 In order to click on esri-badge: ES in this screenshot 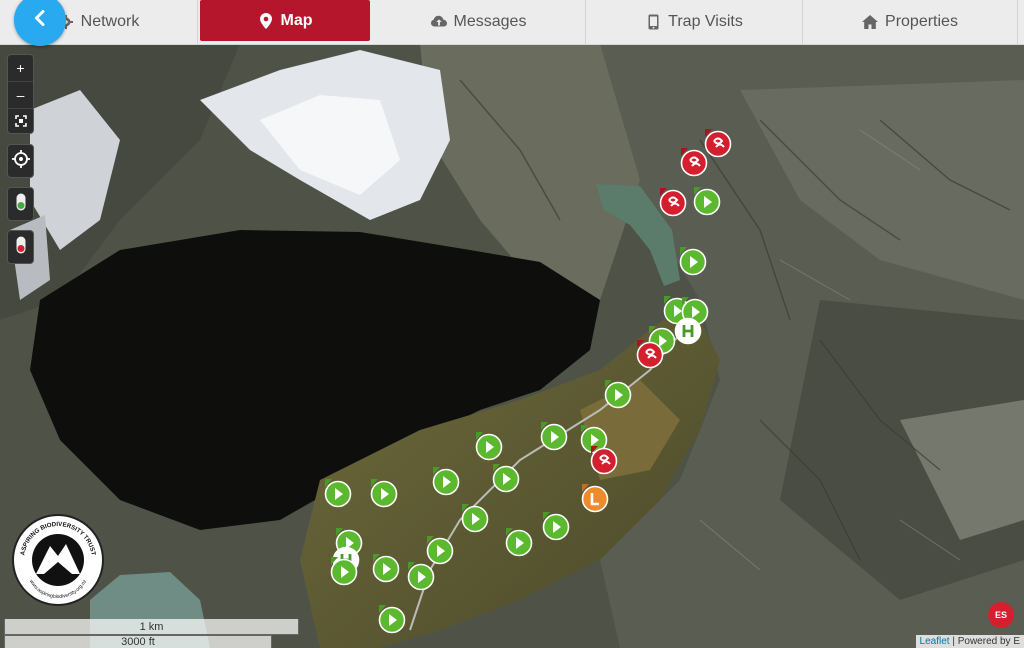, I will do `click(1001, 615)`.